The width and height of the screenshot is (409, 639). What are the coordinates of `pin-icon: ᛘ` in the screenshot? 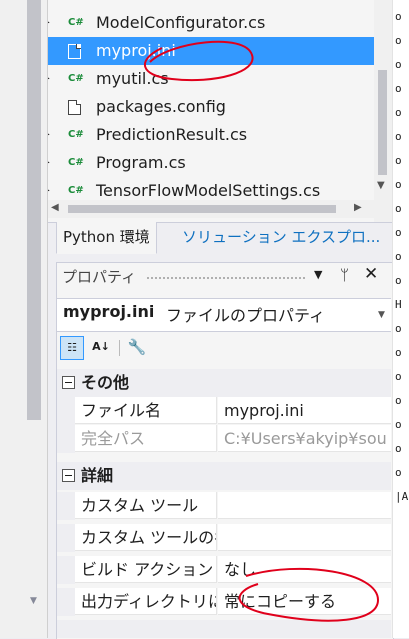 It's located at (344, 275).